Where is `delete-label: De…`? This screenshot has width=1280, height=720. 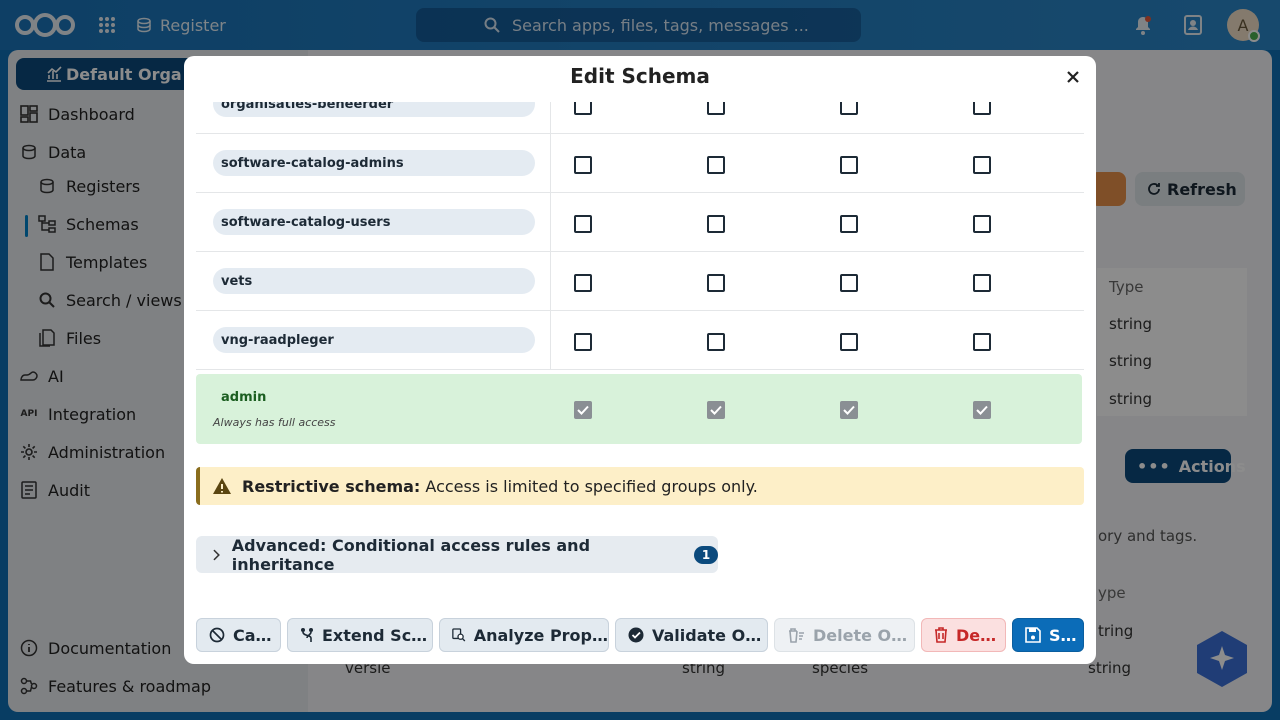 delete-label: De… is located at coordinates (976, 635).